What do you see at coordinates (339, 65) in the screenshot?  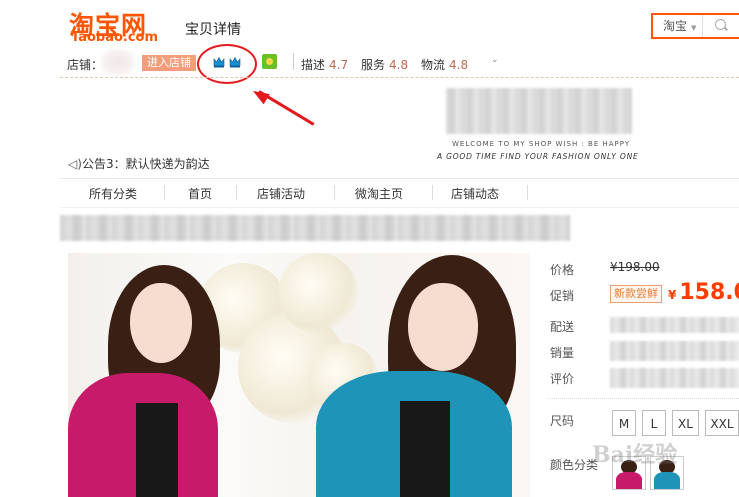 I see `rating-value: 4.7` at bounding box center [339, 65].